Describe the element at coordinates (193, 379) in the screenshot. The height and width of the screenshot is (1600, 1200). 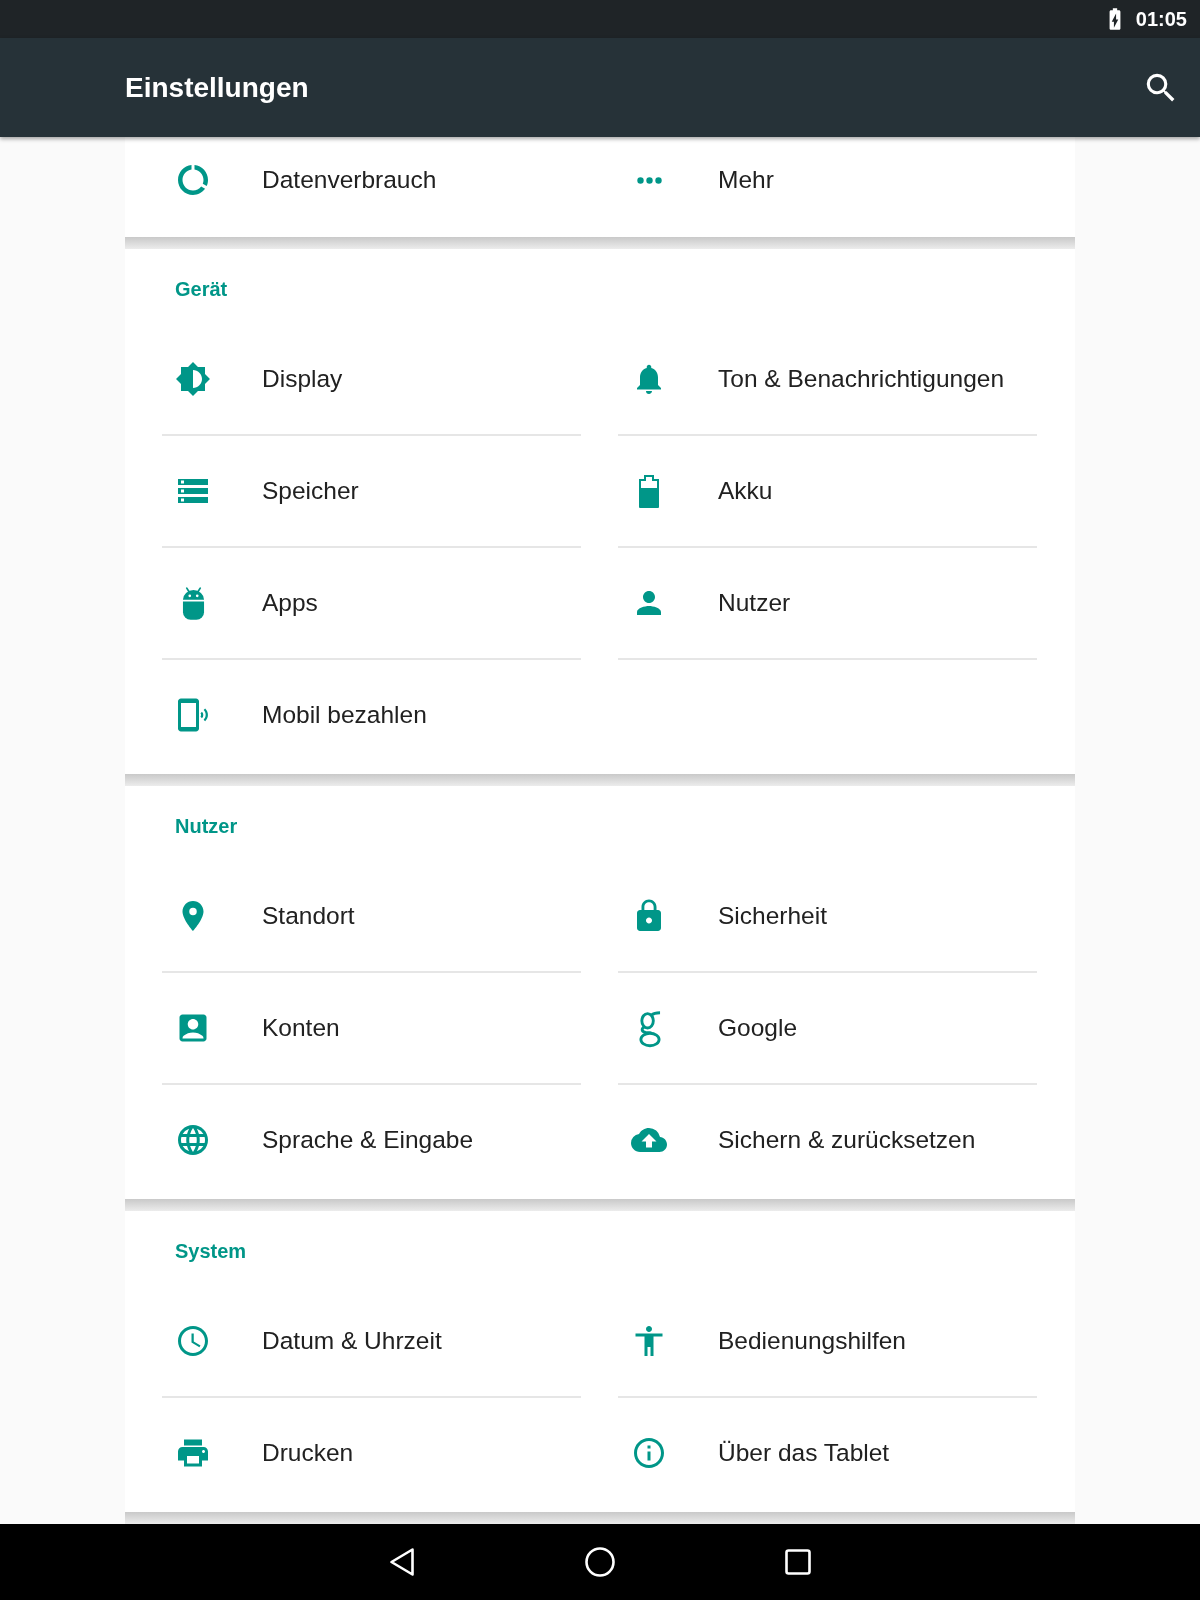
I see `brightness-icon` at that location.